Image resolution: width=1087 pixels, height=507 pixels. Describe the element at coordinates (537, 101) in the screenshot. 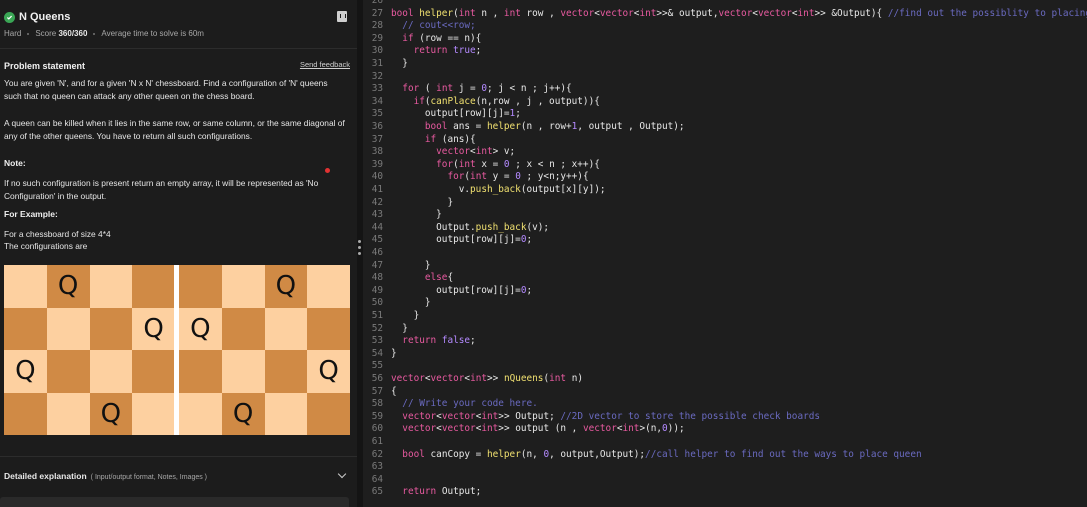

I see `code-token: (n,row , j , output)){` at that location.